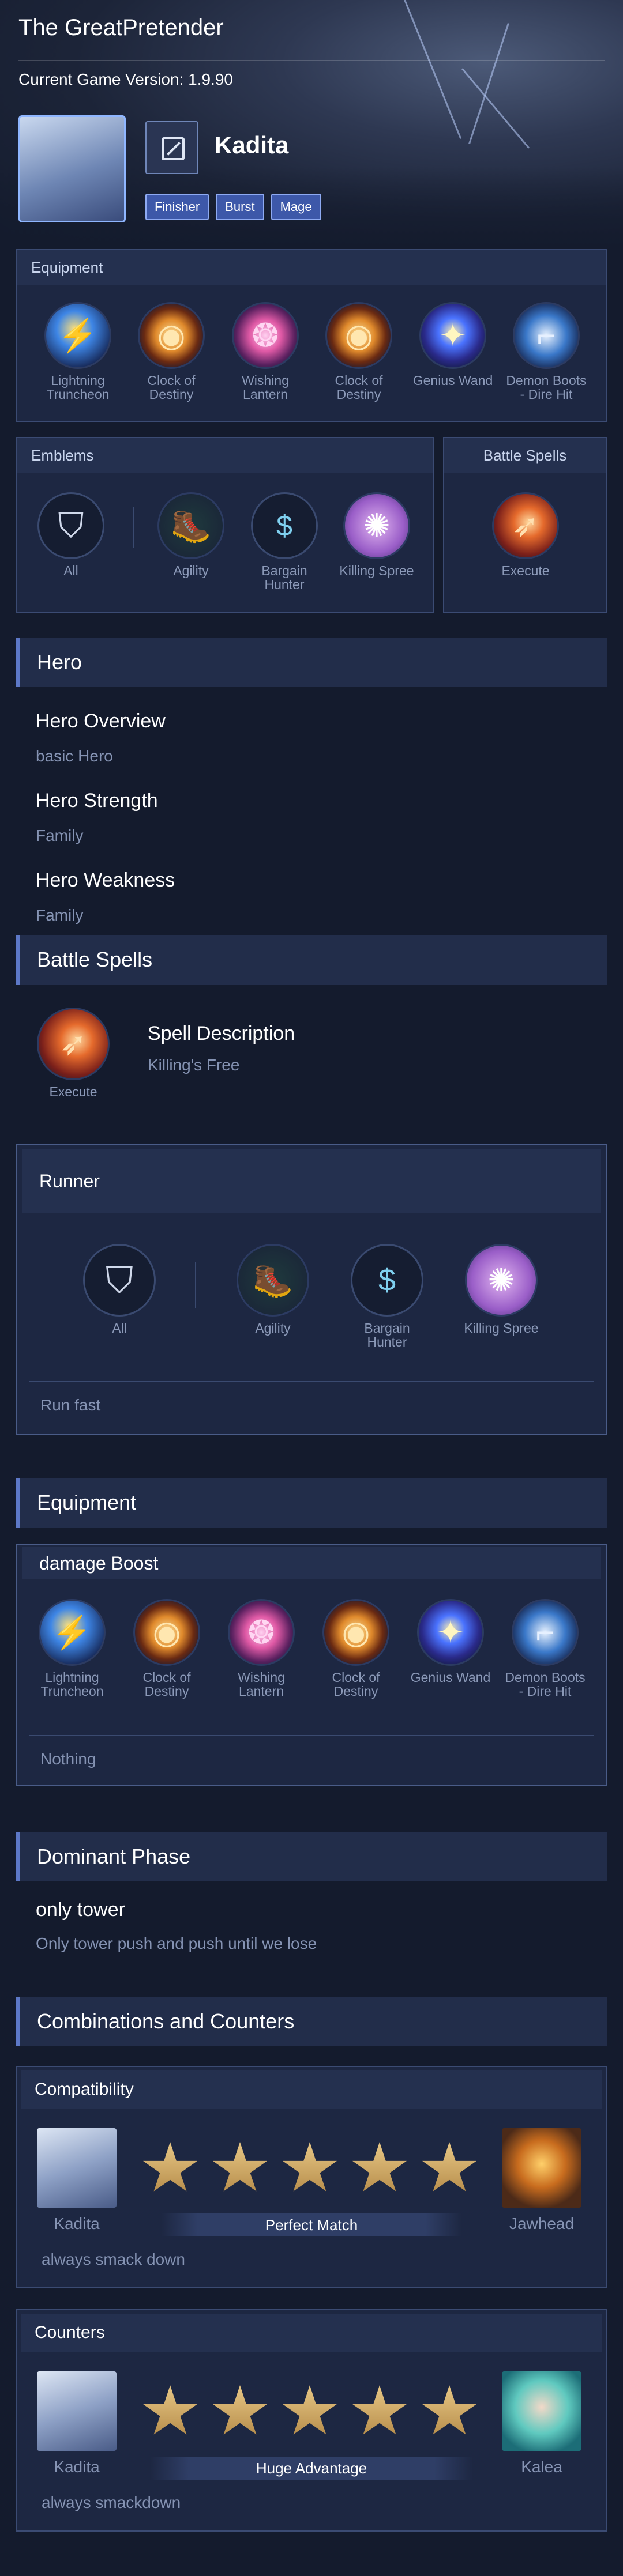 The width and height of the screenshot is (623, 2576). What do you see at coordinates (311, 267) in the screenshot?
I see `equipment-panel-title: Equipment` at bounding box center [311, 267].